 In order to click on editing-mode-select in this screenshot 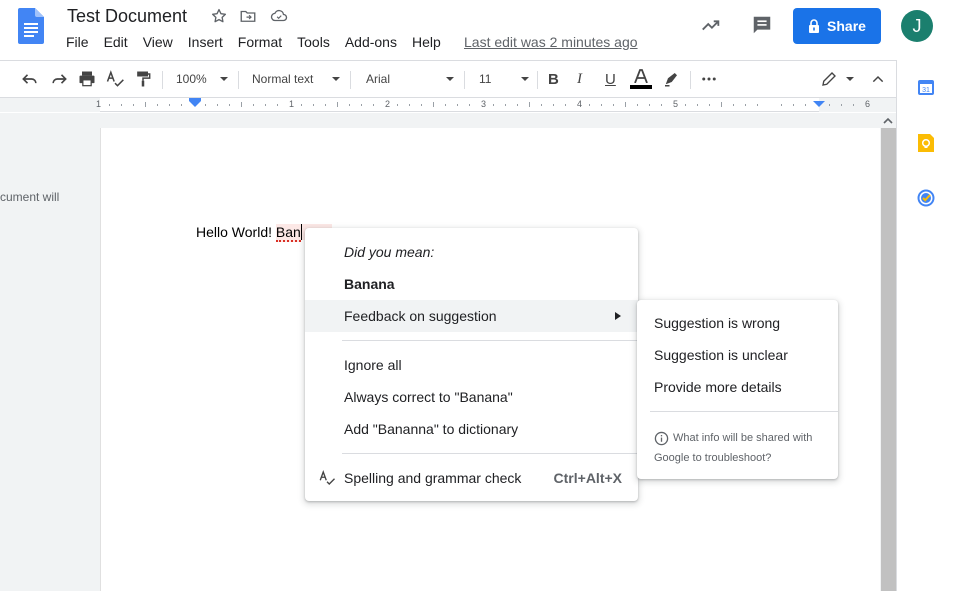, I will do `click(837, 79)`.